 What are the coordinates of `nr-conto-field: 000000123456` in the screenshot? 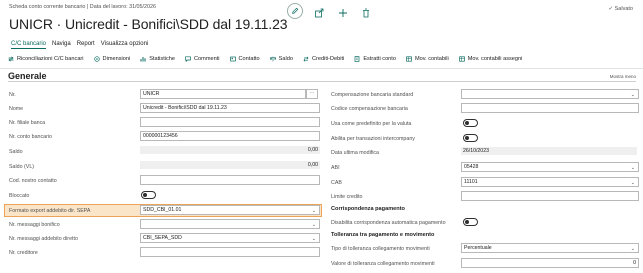 It's located at (230, 136).